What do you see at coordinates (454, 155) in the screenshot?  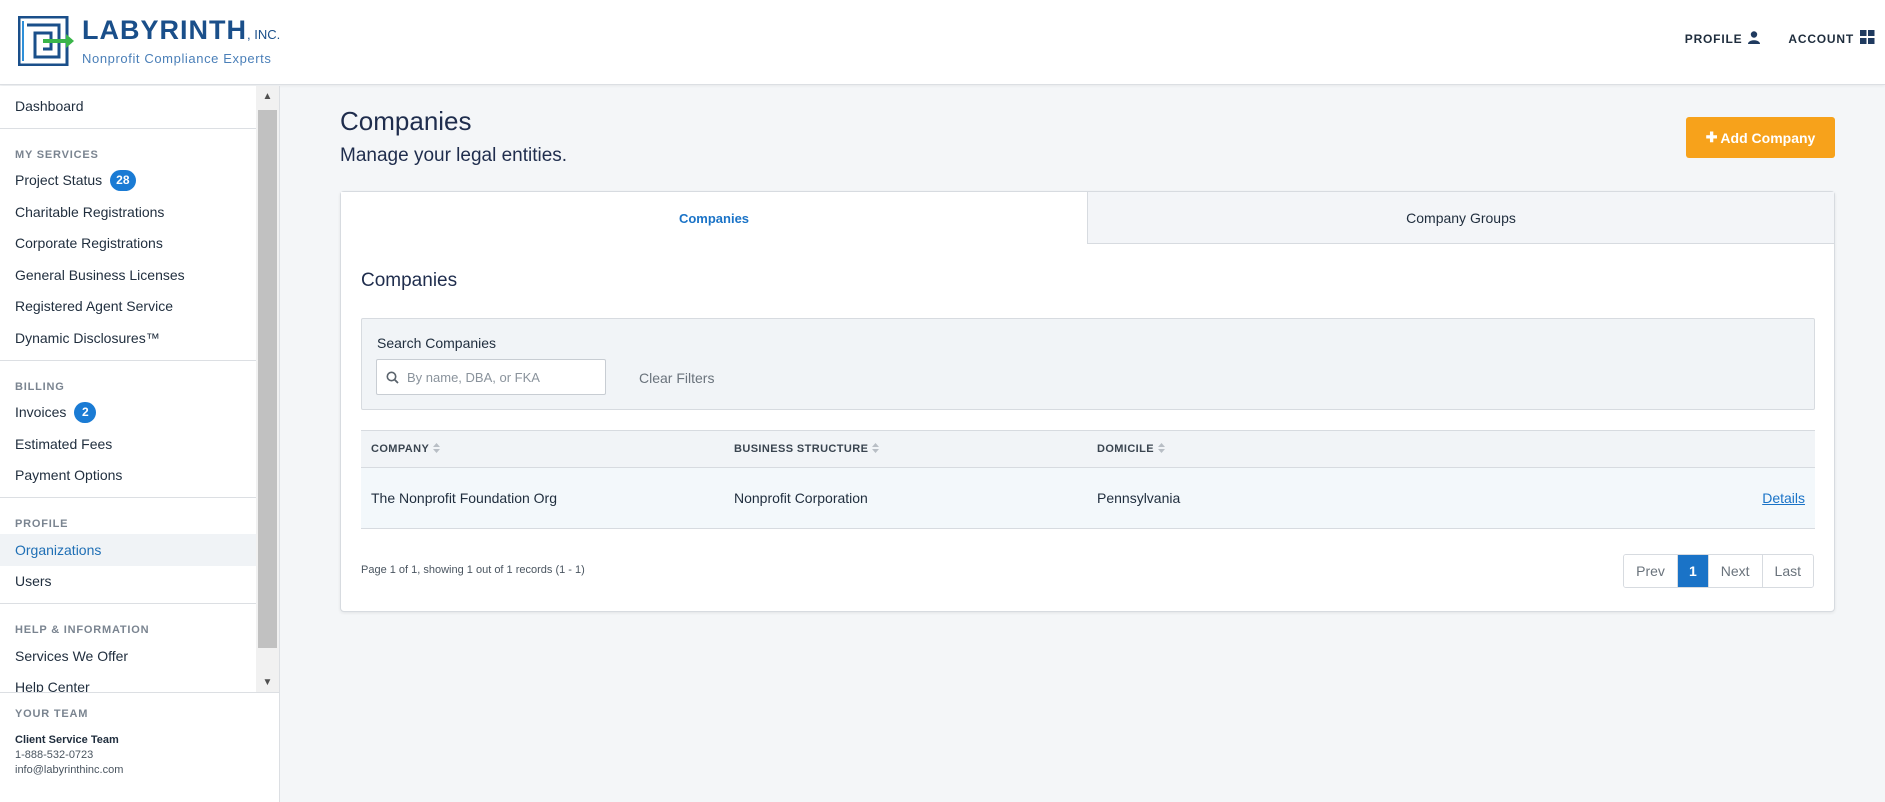 I see `page-subtitle: Manage your legal entities.` at bounding box center [454, 155].